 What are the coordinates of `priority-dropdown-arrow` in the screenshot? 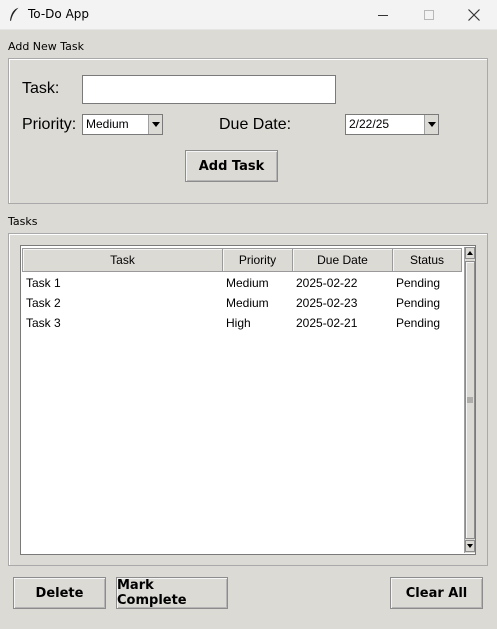 It's located at (155, 124).